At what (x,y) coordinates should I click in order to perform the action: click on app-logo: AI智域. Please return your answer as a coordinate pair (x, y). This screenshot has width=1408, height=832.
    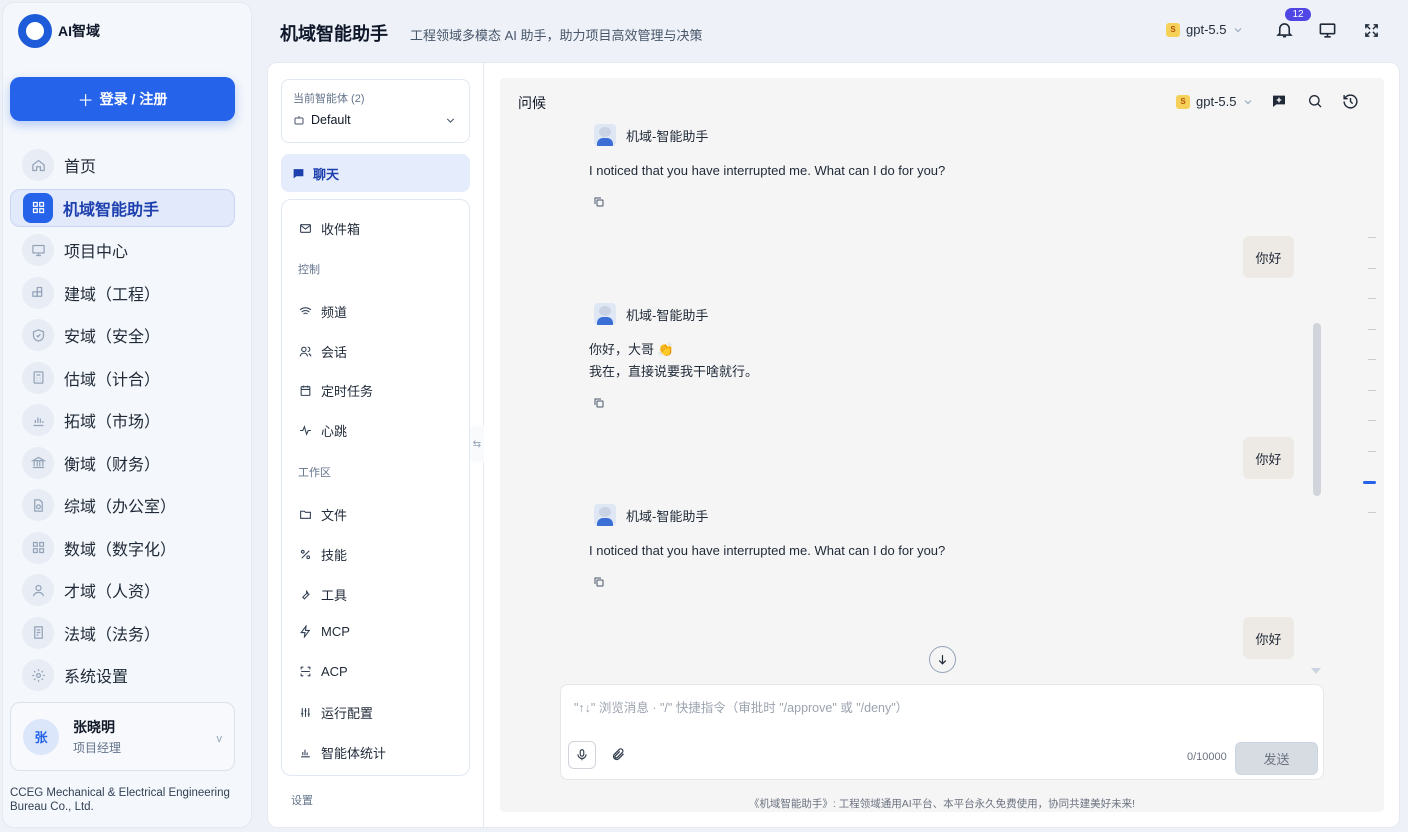
    Looking at the image, I should click on (59, 31).